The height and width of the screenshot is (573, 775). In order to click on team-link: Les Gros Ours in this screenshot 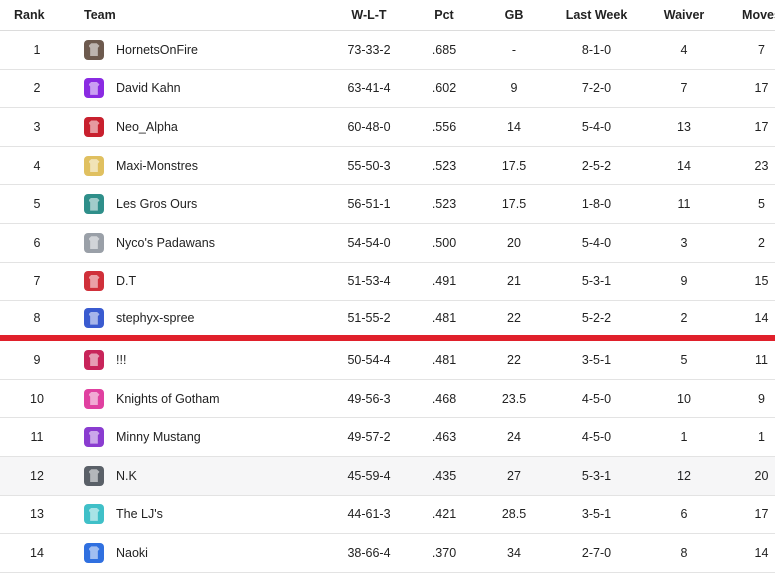, I will do `click(201, 204)`.